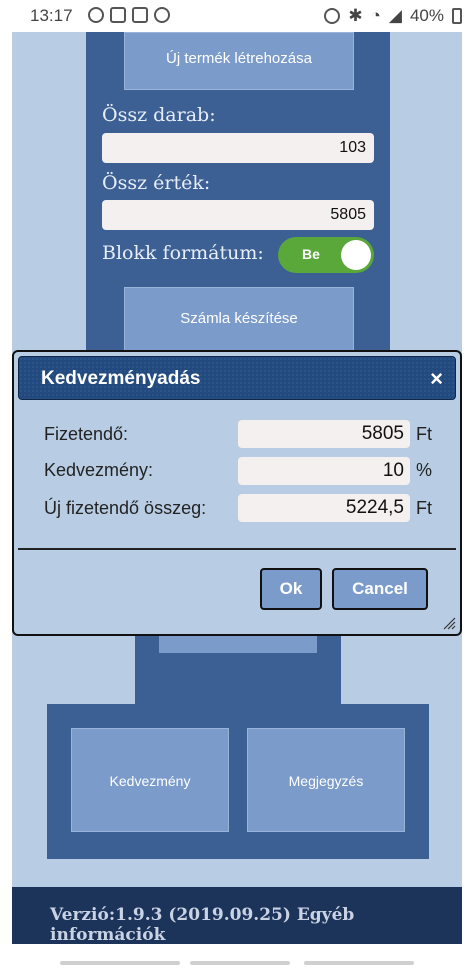 The width and height of the screenshot is (474, 974). I want to click on resize-grip-icon, so click(449, 623).